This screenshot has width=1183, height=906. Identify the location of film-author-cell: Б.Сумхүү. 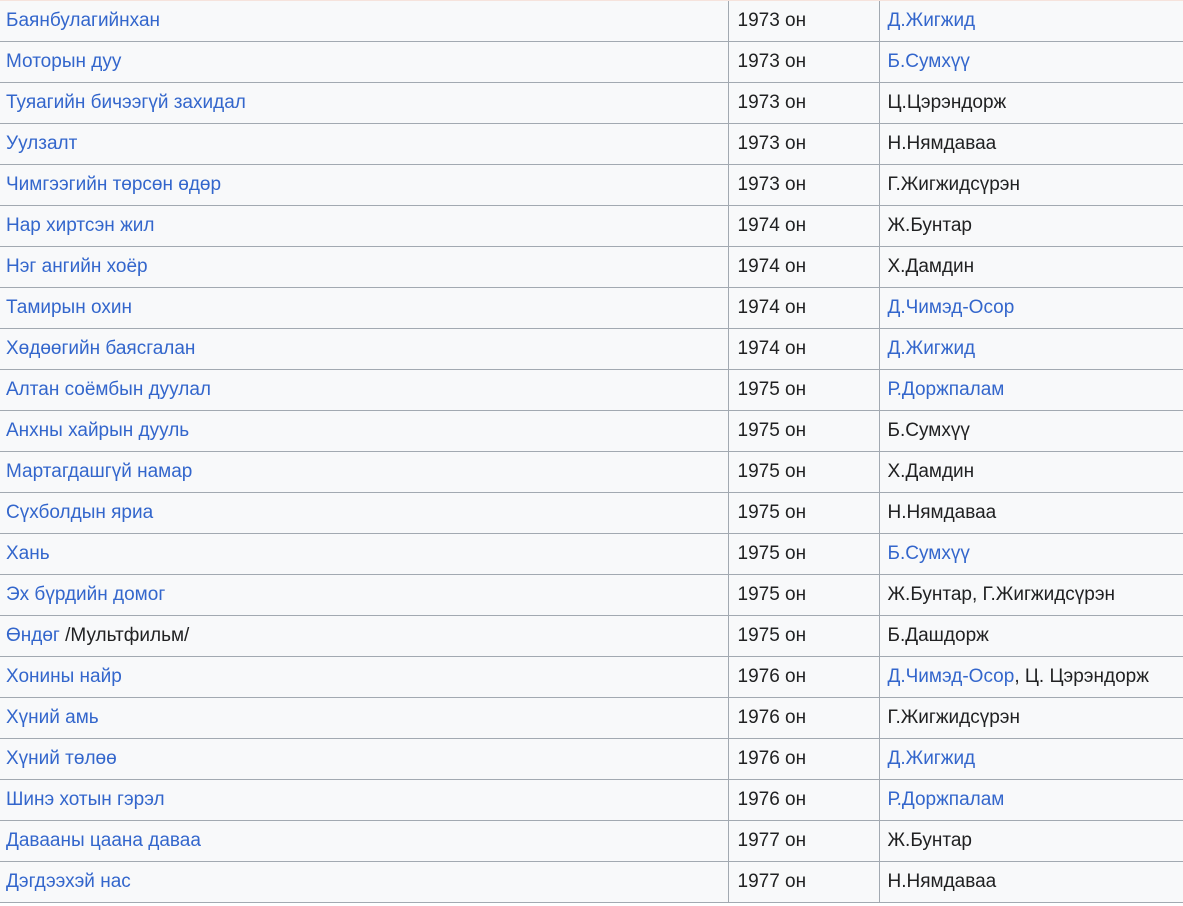
(1030, 62).